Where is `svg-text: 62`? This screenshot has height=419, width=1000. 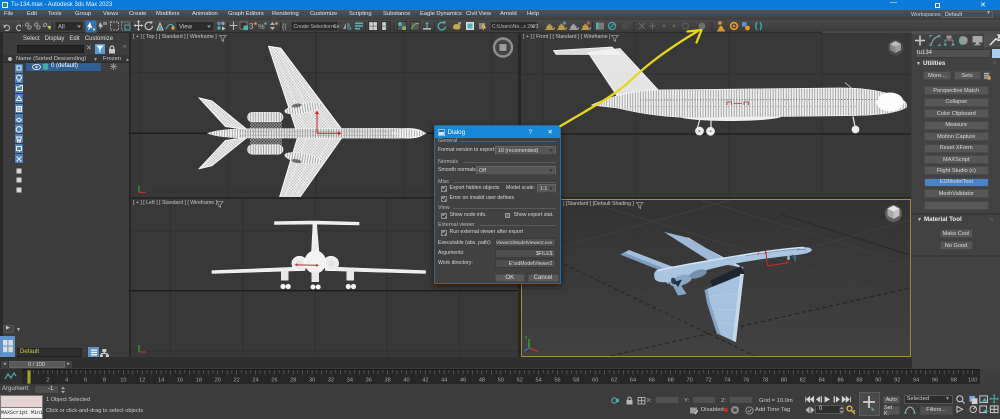
svg-text: 62 is located at coordinates (614, 380).